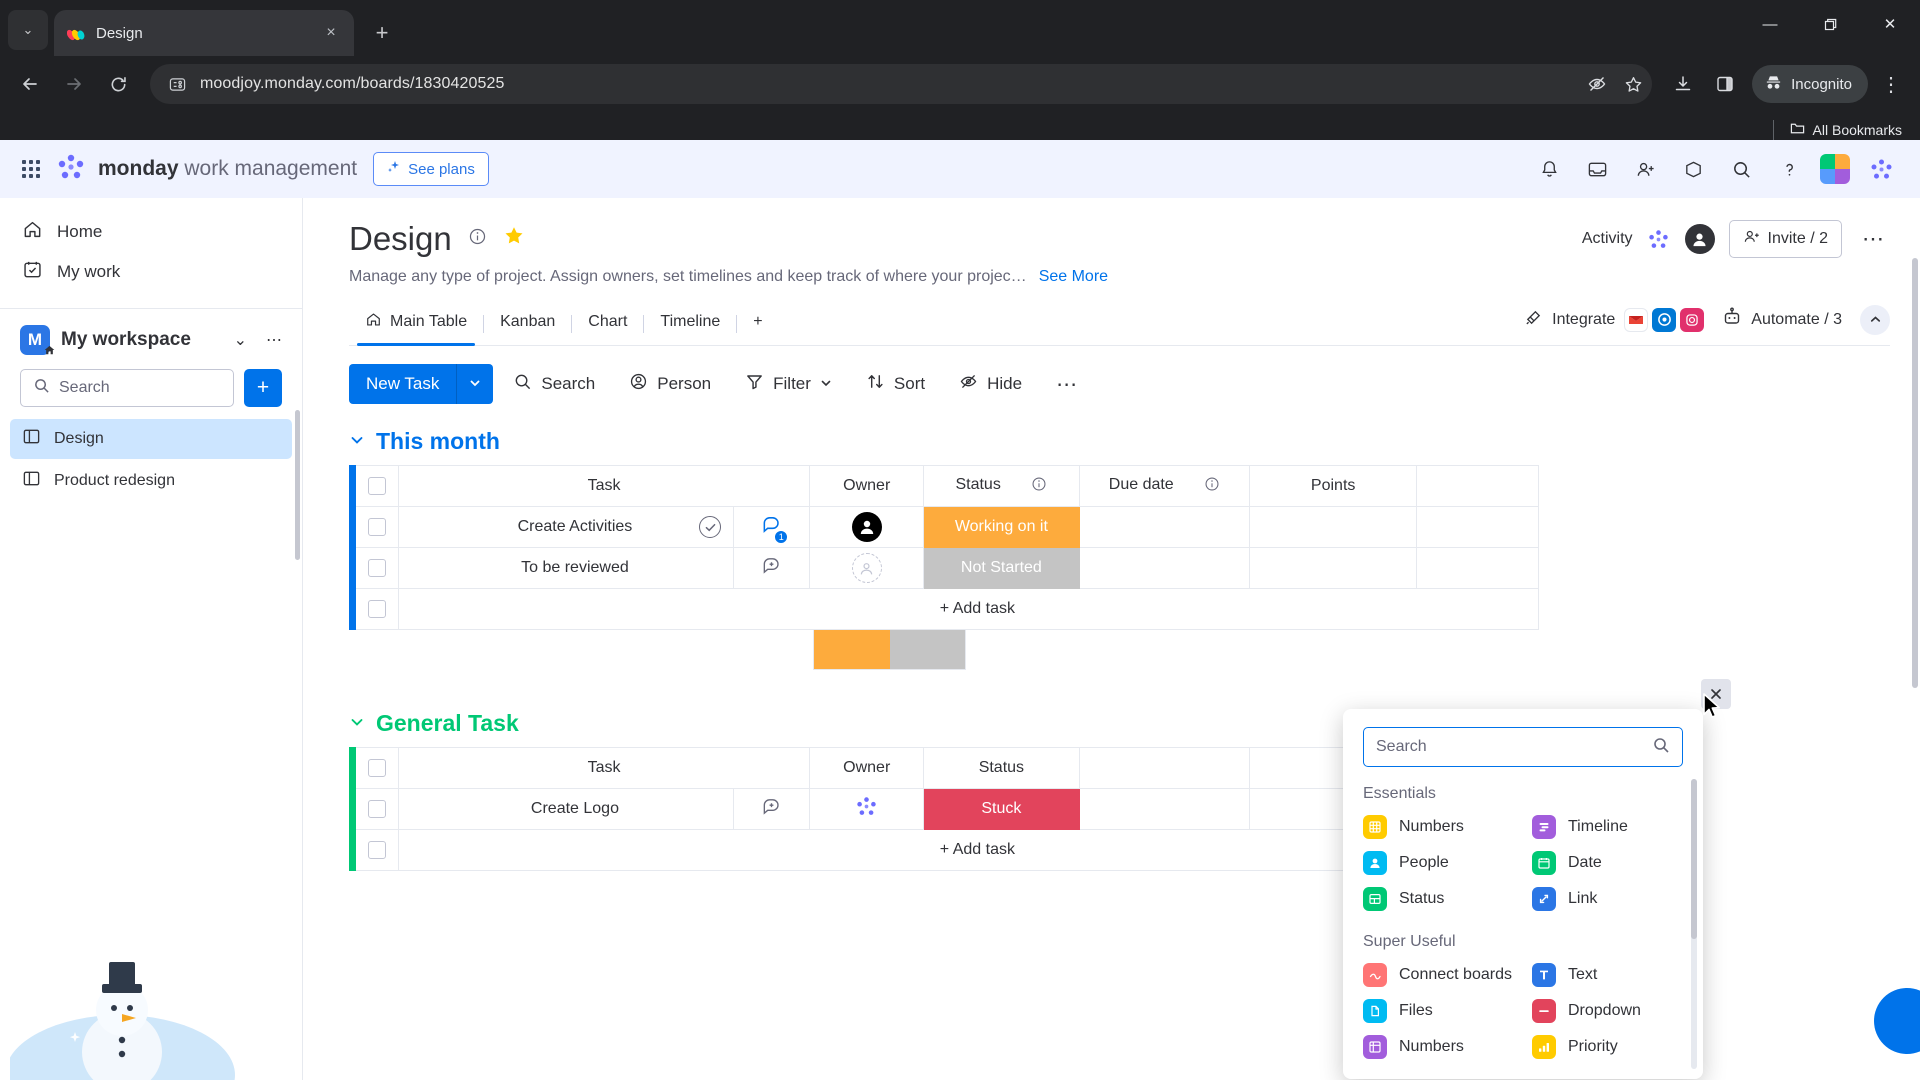 The image size is (1920, 1080). Describe the element at coordinates (1001, 568) in the screenshot. I see `status-cell: Not Started` at that location.